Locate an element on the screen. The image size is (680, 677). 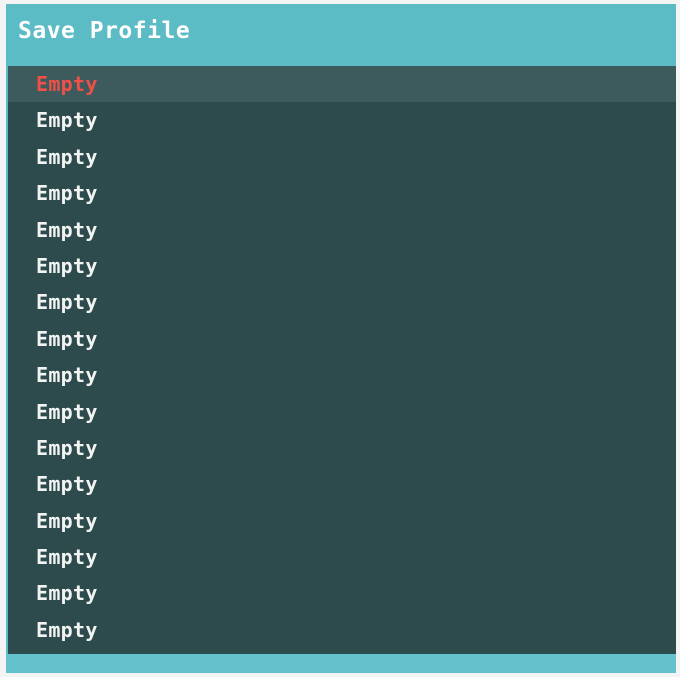
profile-slot-10: Empty is located at coordinates (342, 412).